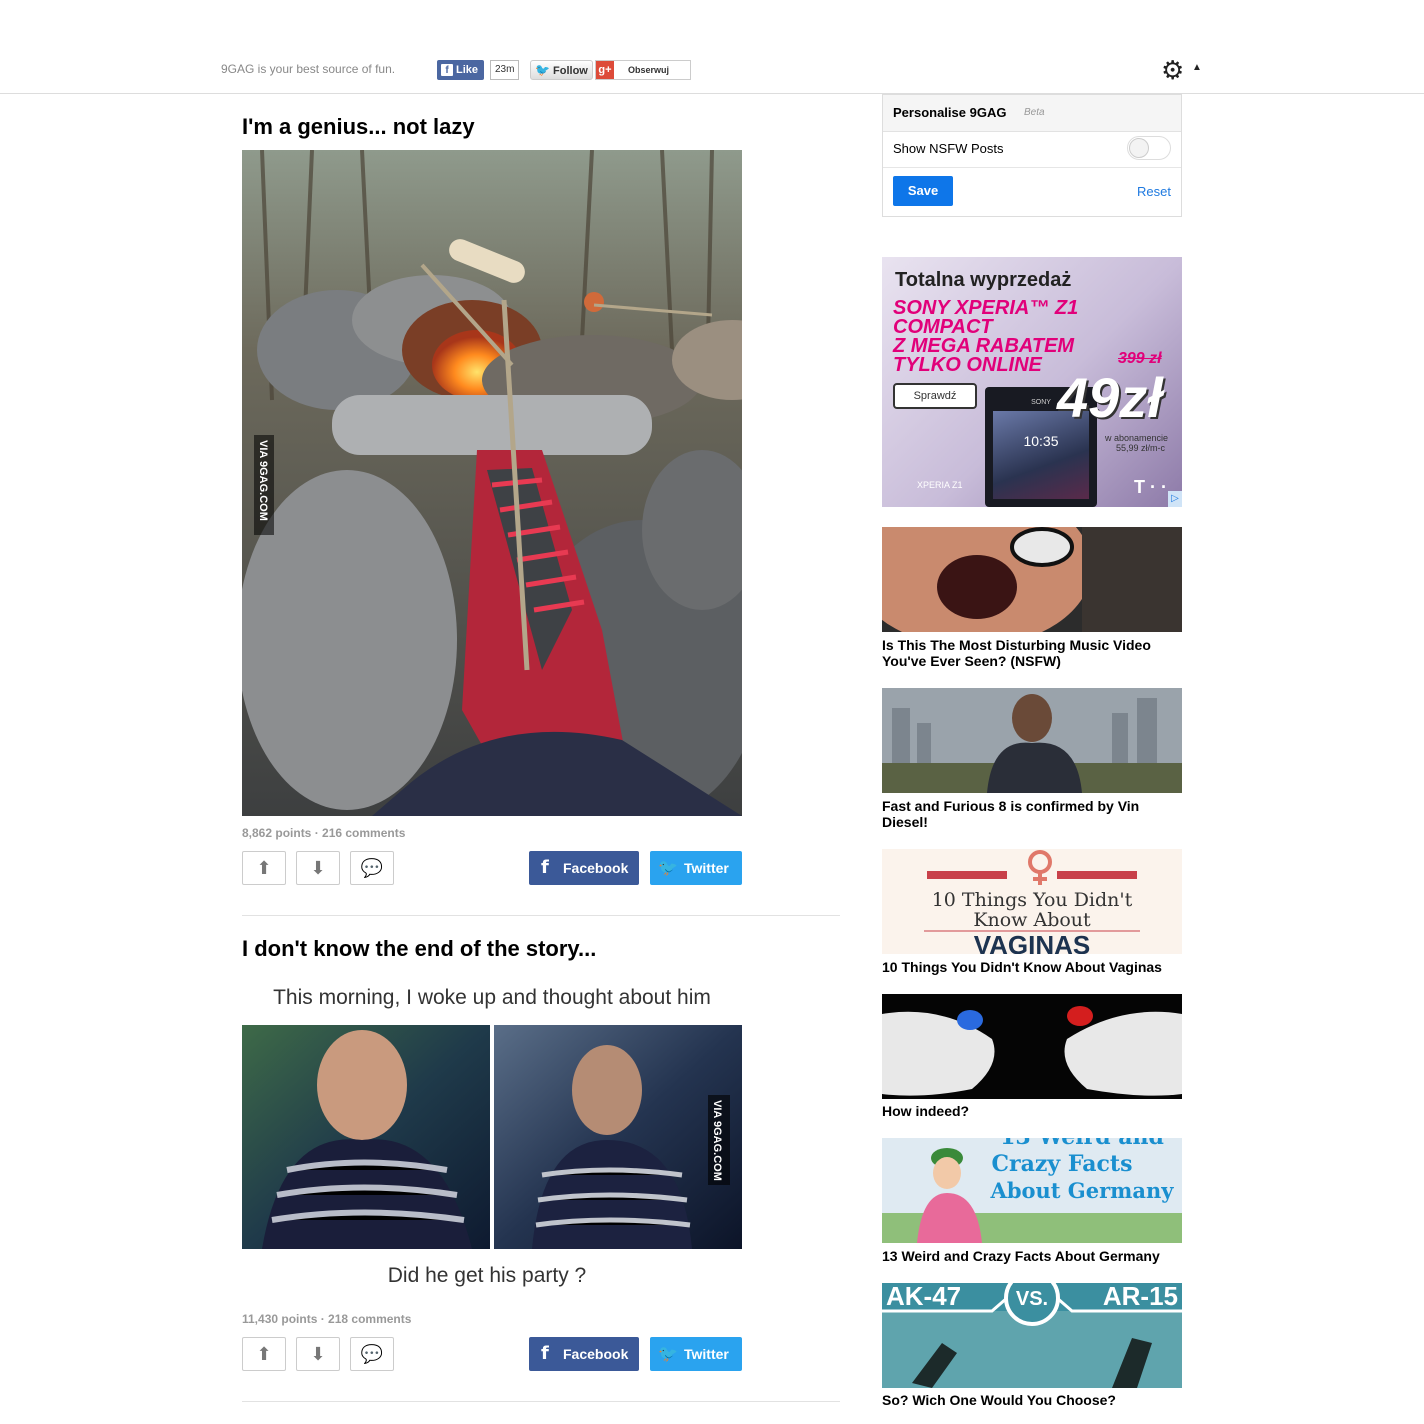 Image resolution: width=1424 pixels, height=1424 pixels. I want to click on thumbnail-text: AK-47, so click(923, 1297).